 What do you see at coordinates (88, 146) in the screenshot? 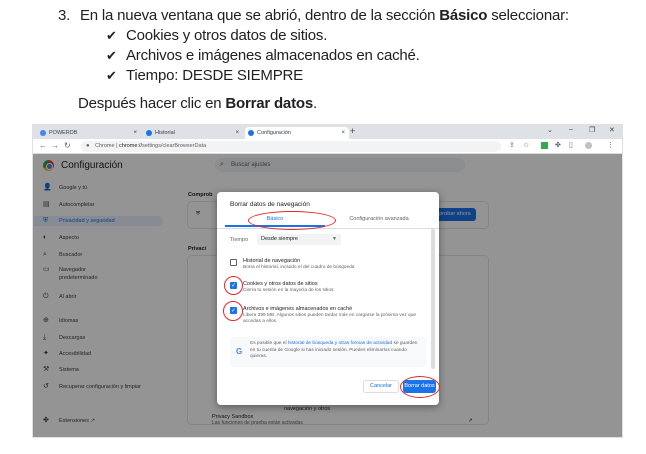
I see `chrome-info-icon: ●` at bounding box center [88, 146].